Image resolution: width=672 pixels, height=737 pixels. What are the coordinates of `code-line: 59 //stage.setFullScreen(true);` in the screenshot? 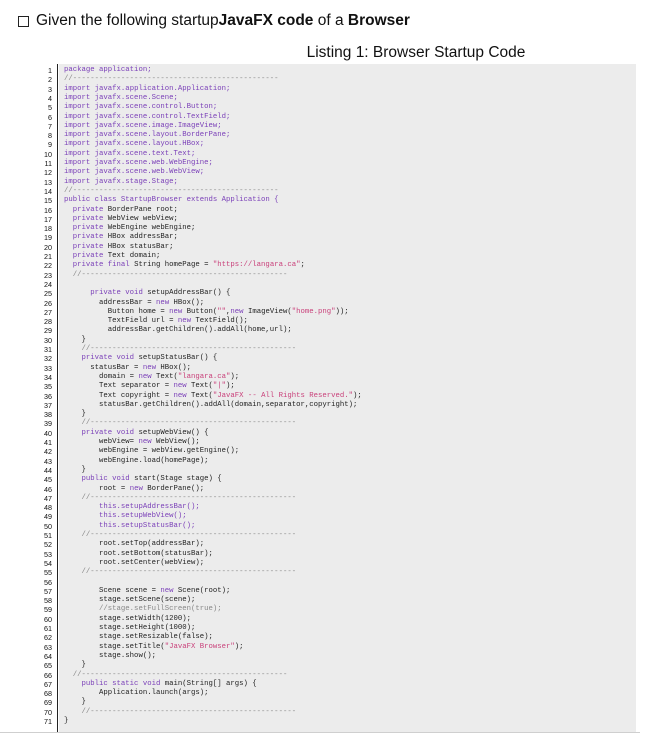 It's located at (323, 609).